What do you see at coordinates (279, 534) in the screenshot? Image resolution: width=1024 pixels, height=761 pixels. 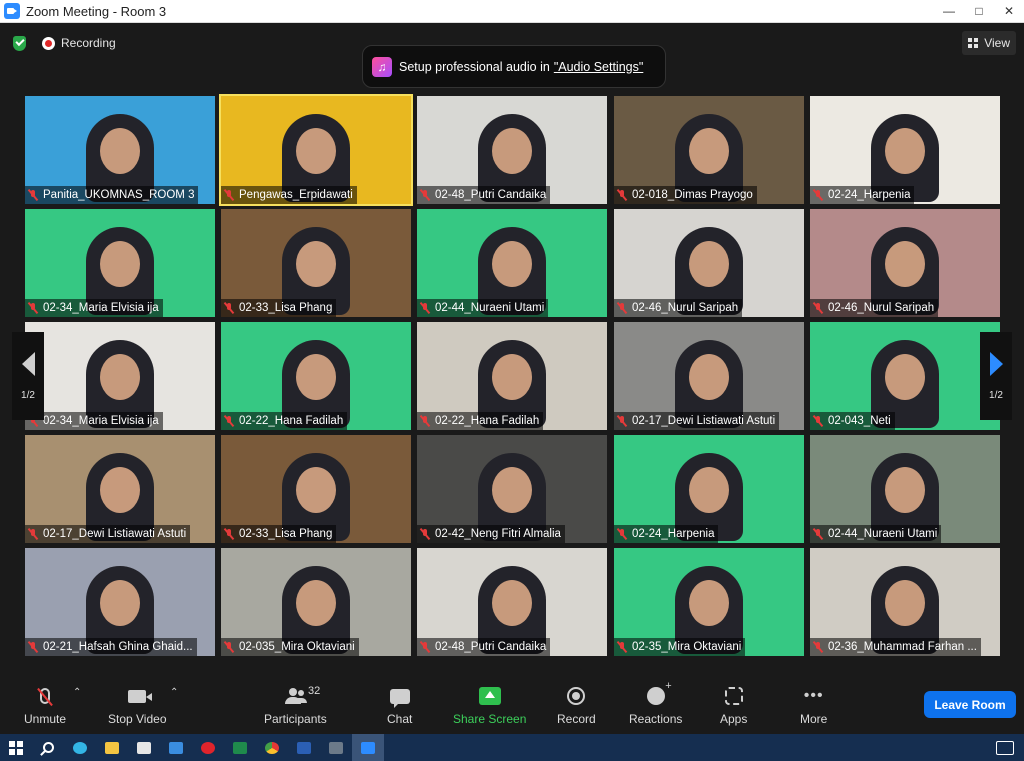 I see `participant-name-label: 02-33_Lisa Phang` at bounding box center [279, 534].